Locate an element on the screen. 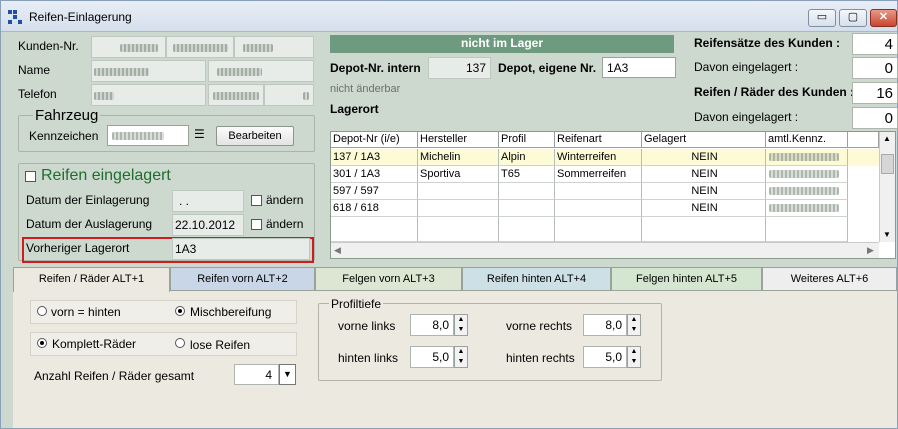  table-header: Profil is located at coordinates (527, 140).